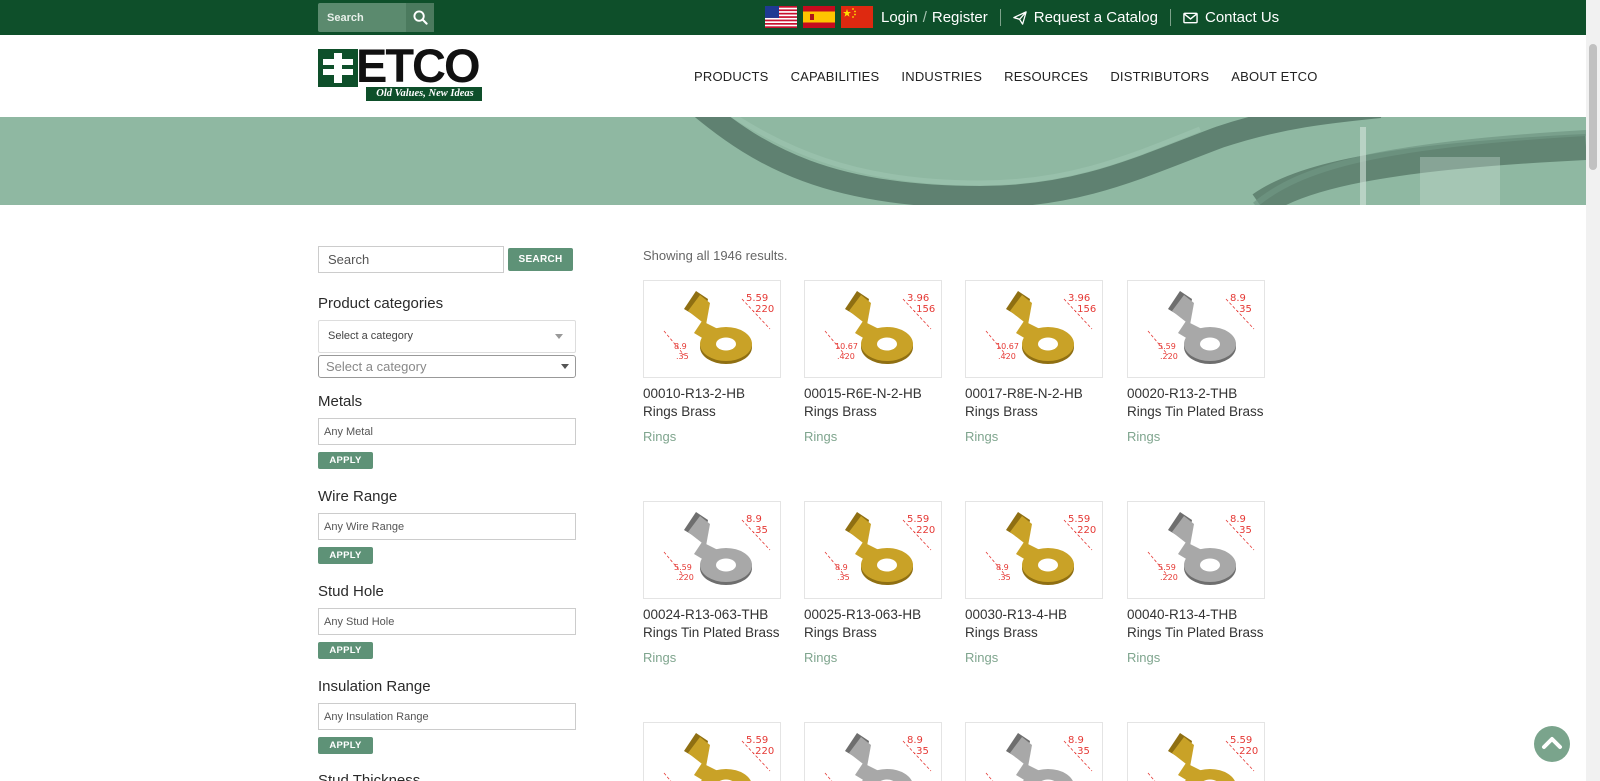  What do you see at coordinates (899, 17) in the screenshot?
I see `login-link: Login` at bounding box center [899, 17].